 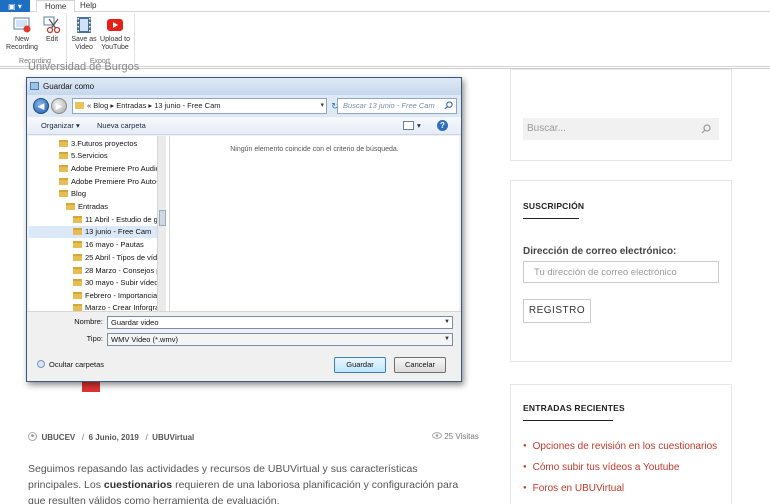 I want to click on new-recording-icon, so click(x=22, y=25).